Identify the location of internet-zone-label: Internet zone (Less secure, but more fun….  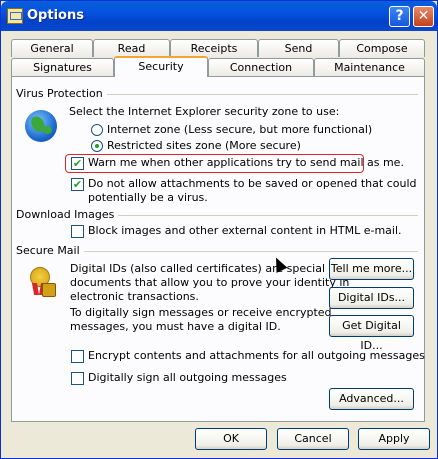
(239, 129).